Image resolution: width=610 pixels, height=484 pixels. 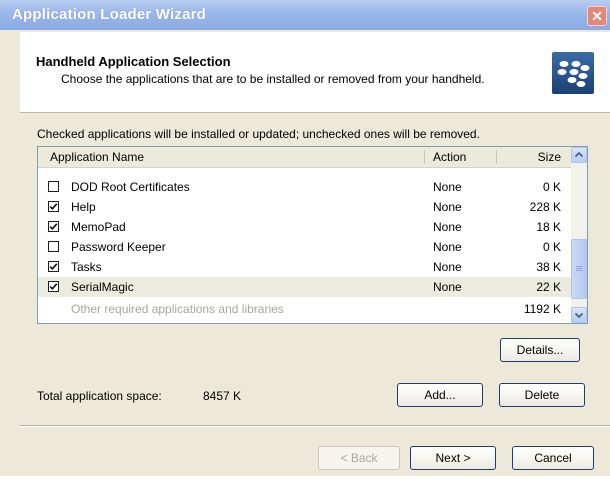 I want to click on scroll-thumb, so click(x=579, y=269).